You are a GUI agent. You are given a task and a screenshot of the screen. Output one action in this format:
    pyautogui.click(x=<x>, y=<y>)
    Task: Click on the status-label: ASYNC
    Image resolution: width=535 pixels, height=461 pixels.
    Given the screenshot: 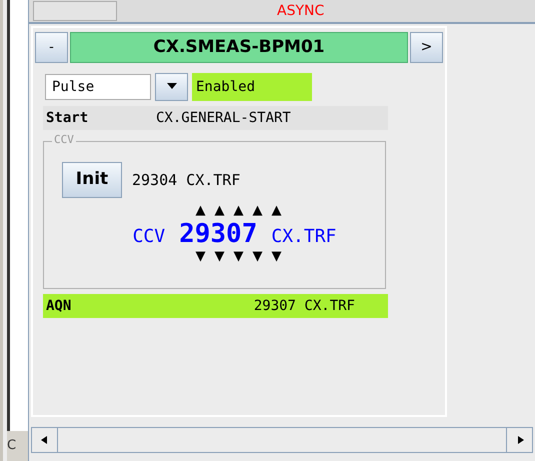 What is the action you would take?
    pyautogui.click(x=300, y=11)
    